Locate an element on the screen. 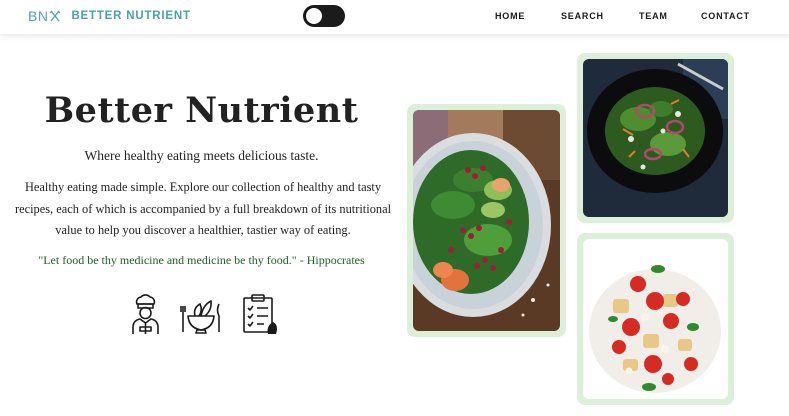 The image size is (789, 416). spinach-salad-image is located at coordinates (486, 220).